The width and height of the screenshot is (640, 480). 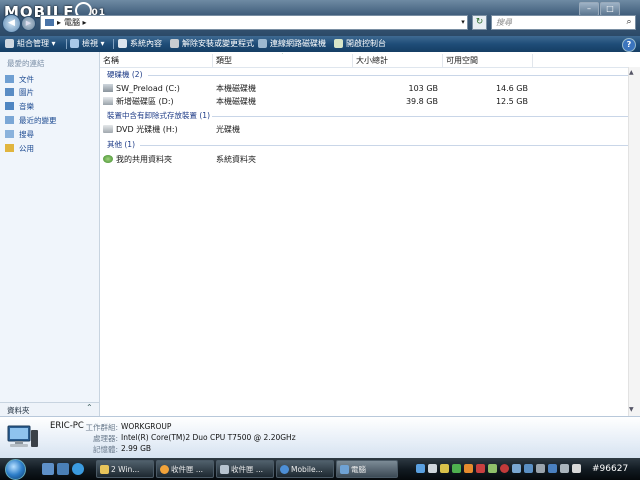 I want to click on control-panel-icon, so click(x=338, y=43).